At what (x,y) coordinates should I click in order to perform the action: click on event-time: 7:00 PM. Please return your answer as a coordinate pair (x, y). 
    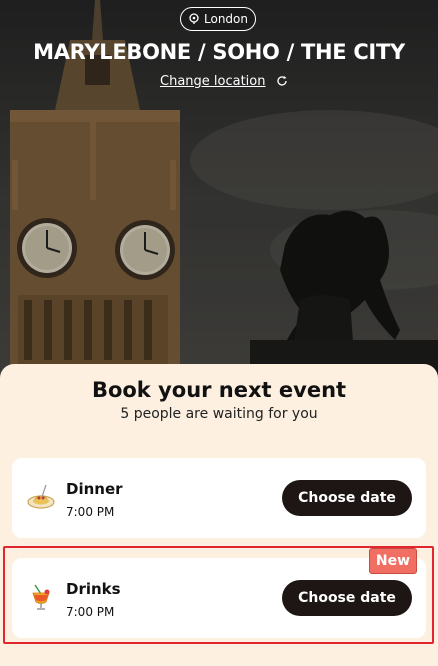
    Looking at the image, I should click on (90, 512).